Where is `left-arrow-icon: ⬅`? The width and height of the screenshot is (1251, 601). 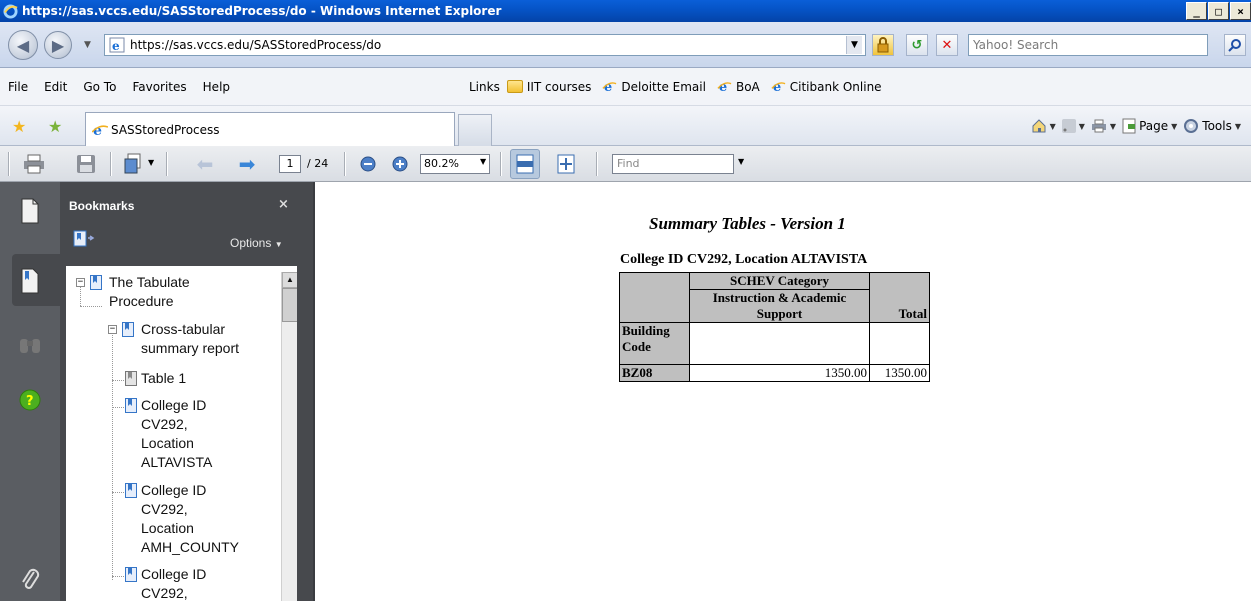
left-arrow-icon: ⬅ is located at coordinates (205, 164).